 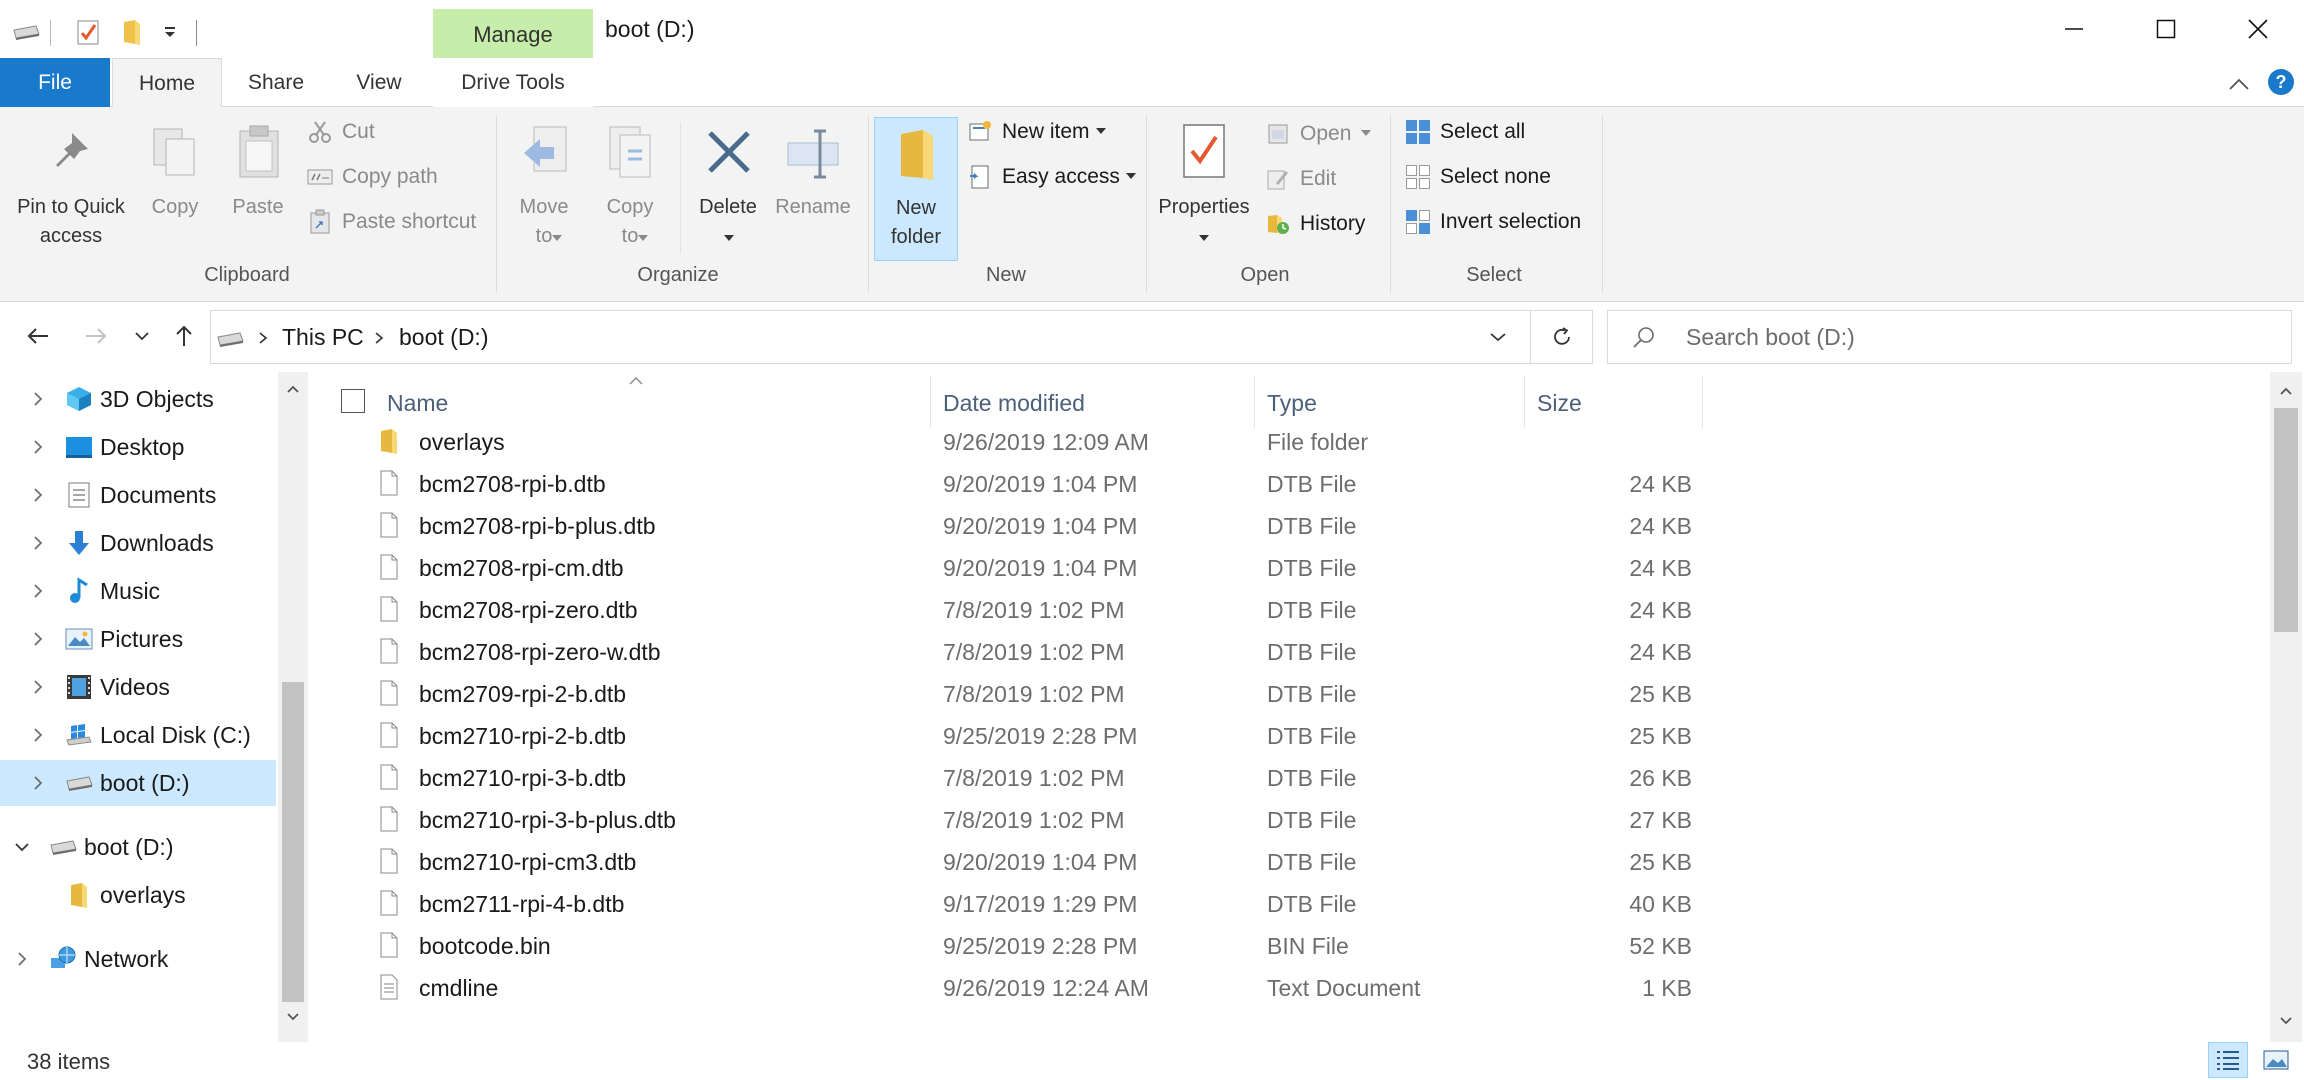 What do you see at coordinates (513, 34) in the screenshot?
I see `manage-context-tab-label: Manage` at bounding box center [513, 34].